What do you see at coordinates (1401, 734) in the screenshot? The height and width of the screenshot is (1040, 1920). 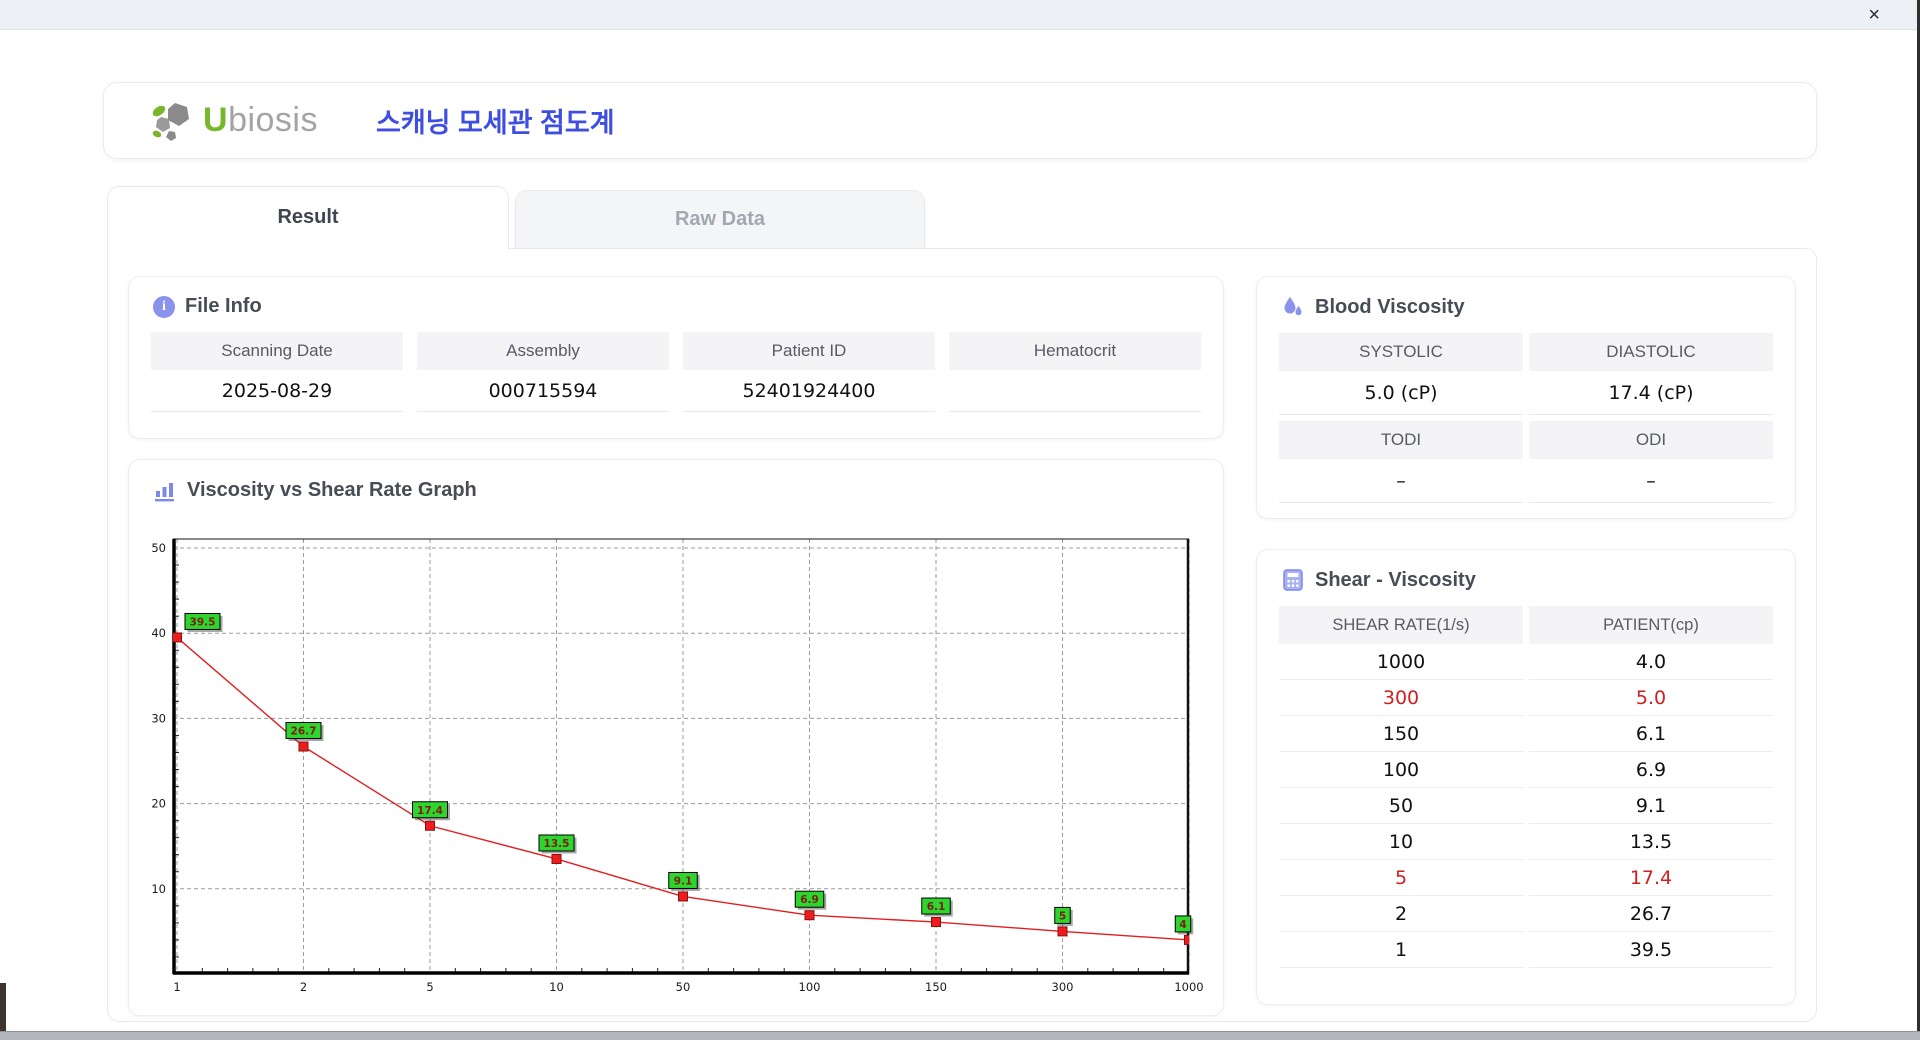 I see `shear-rate-value: 150` at bounding box center [1401, 734].